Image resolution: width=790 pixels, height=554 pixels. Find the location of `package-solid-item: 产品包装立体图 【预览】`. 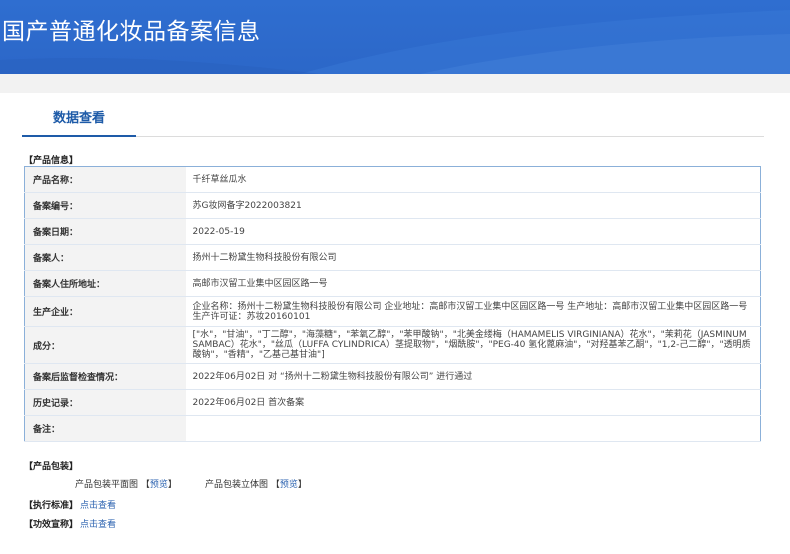

package-solid-item: 产品包装立体图 【预览】 is located at coordinates (256, 483).